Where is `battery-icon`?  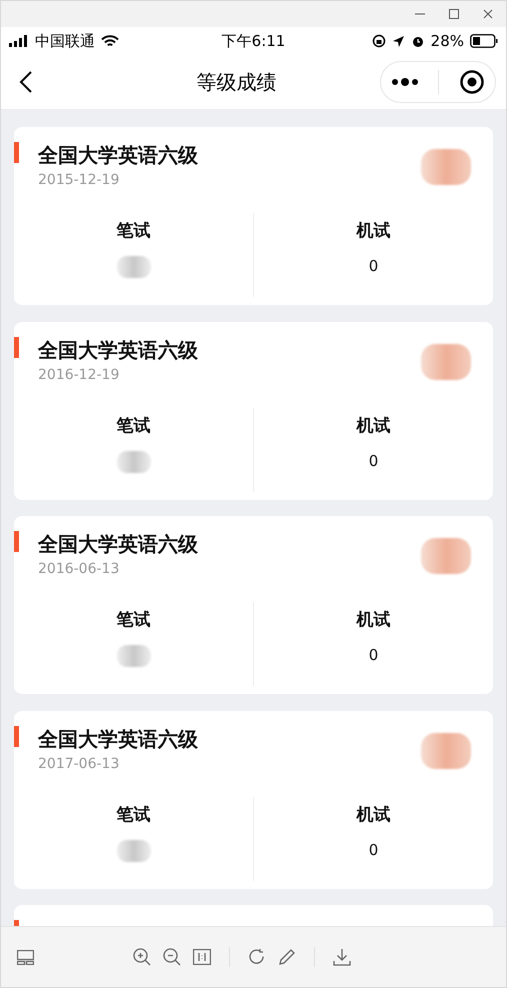
battery-icon is located at coordinates (484, 41).